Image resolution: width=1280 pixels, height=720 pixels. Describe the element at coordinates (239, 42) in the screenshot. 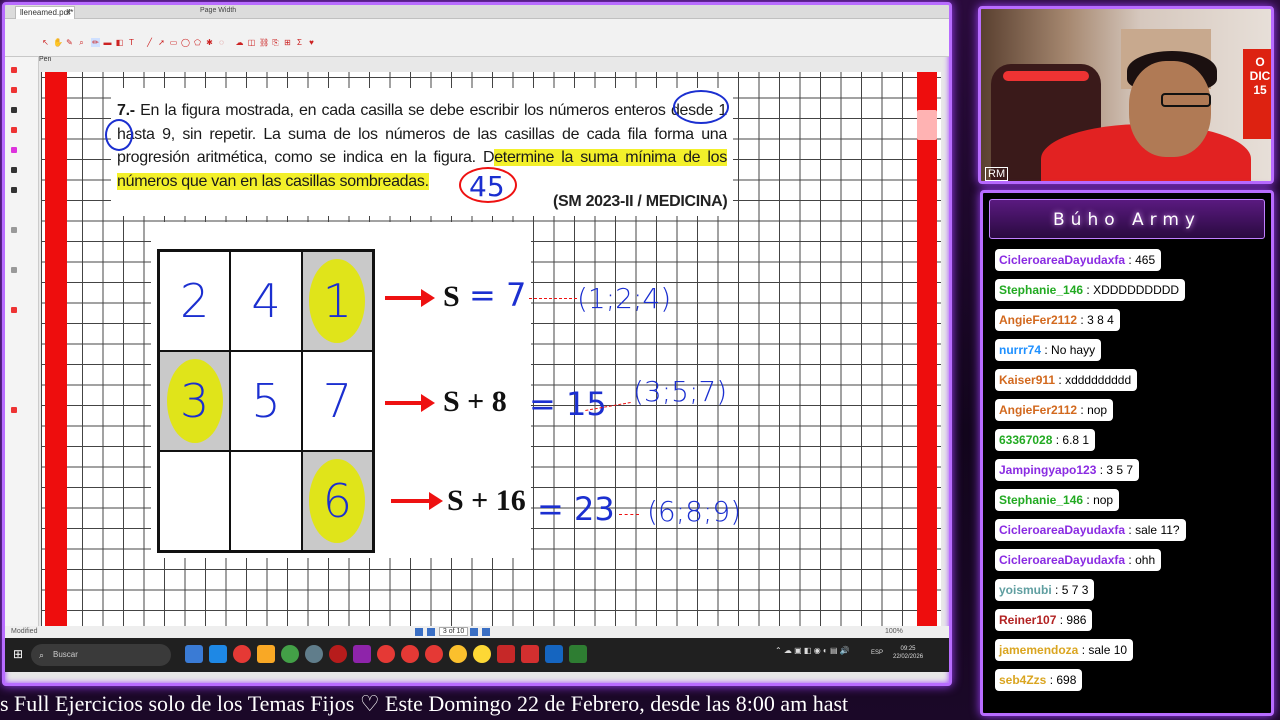

I see `cloud-tool-icon: ☁` at that location.